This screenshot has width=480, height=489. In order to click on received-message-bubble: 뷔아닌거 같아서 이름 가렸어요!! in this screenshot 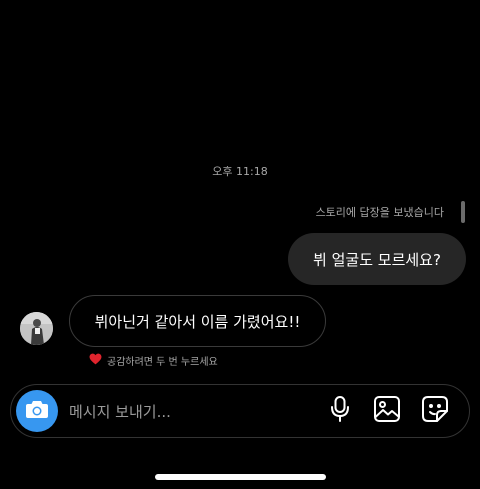, I will do `click(197, 321)`.